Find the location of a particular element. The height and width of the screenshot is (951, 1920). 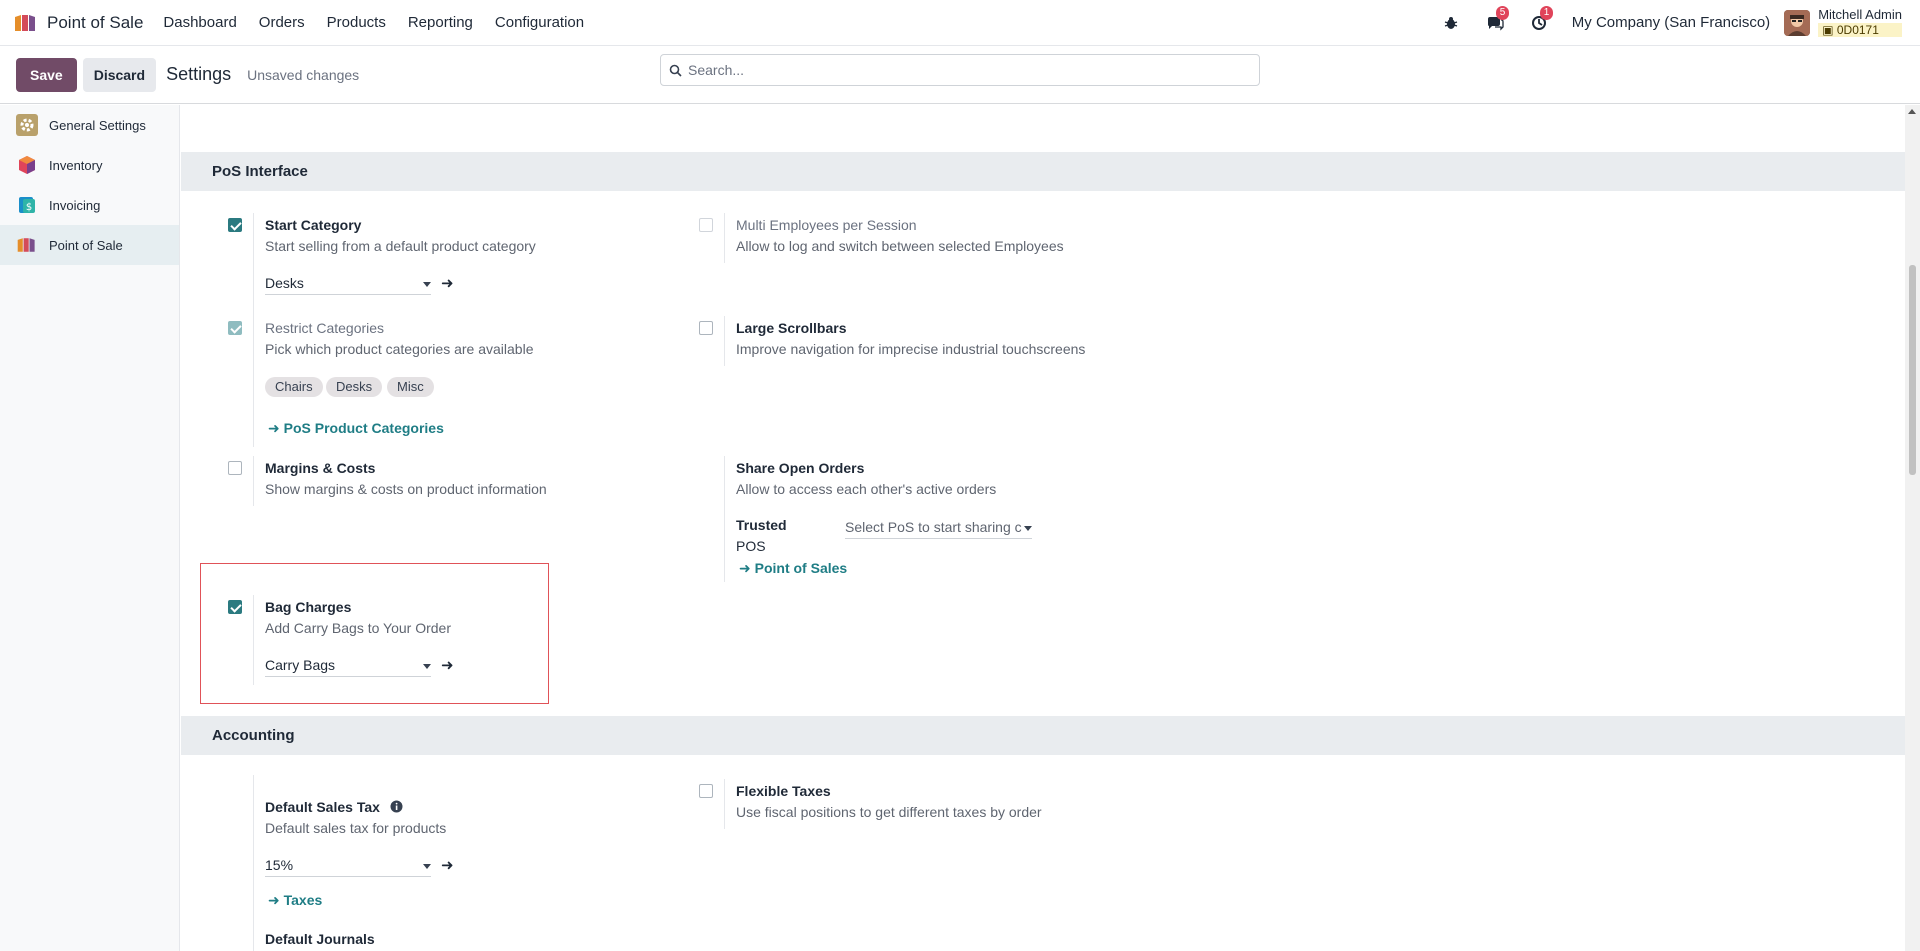

user-avatar is located at coordinates (1797, 22).